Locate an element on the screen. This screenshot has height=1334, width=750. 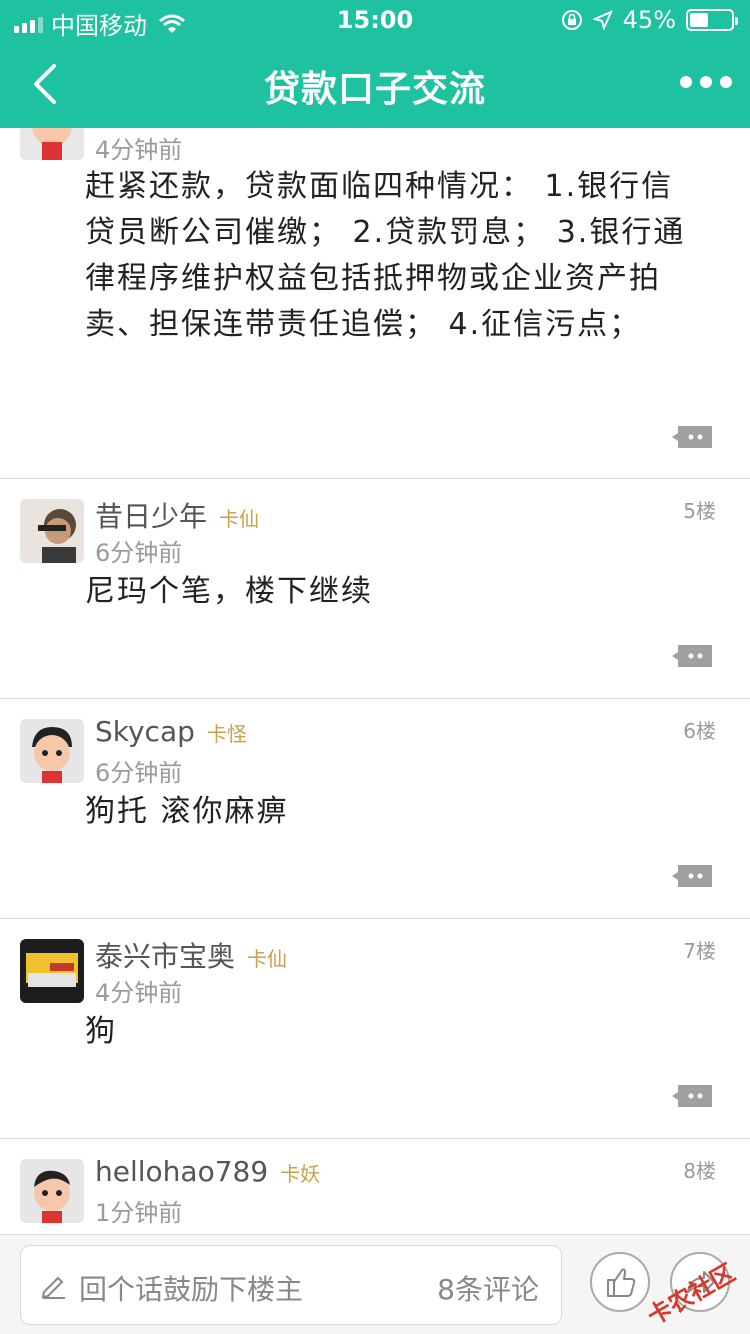
username: hellohao789 卡妖 is located at coordinates (207, 1171).